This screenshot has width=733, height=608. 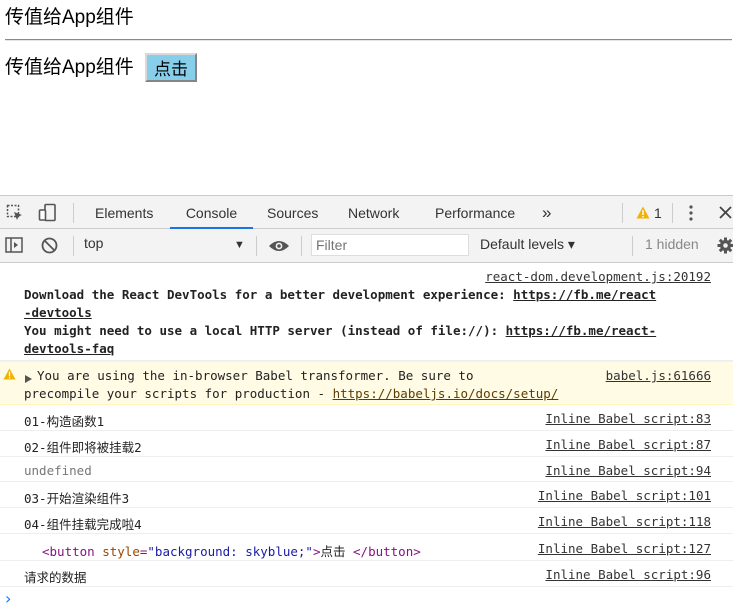 I want to click on log-row: 01-构造函数1 Inline Babel script:83, so click(x=366, y=418).